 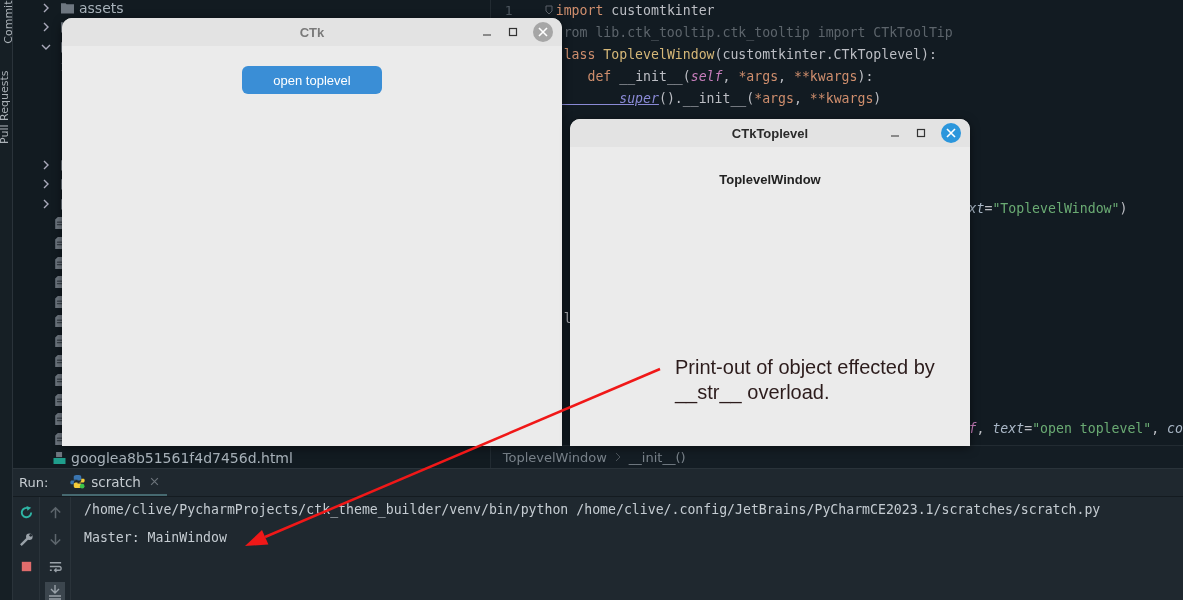 What do you see at coordinates (46, 47) in the screenshot?
I see `chevron-down-icon` at bounding box center [46, 47].